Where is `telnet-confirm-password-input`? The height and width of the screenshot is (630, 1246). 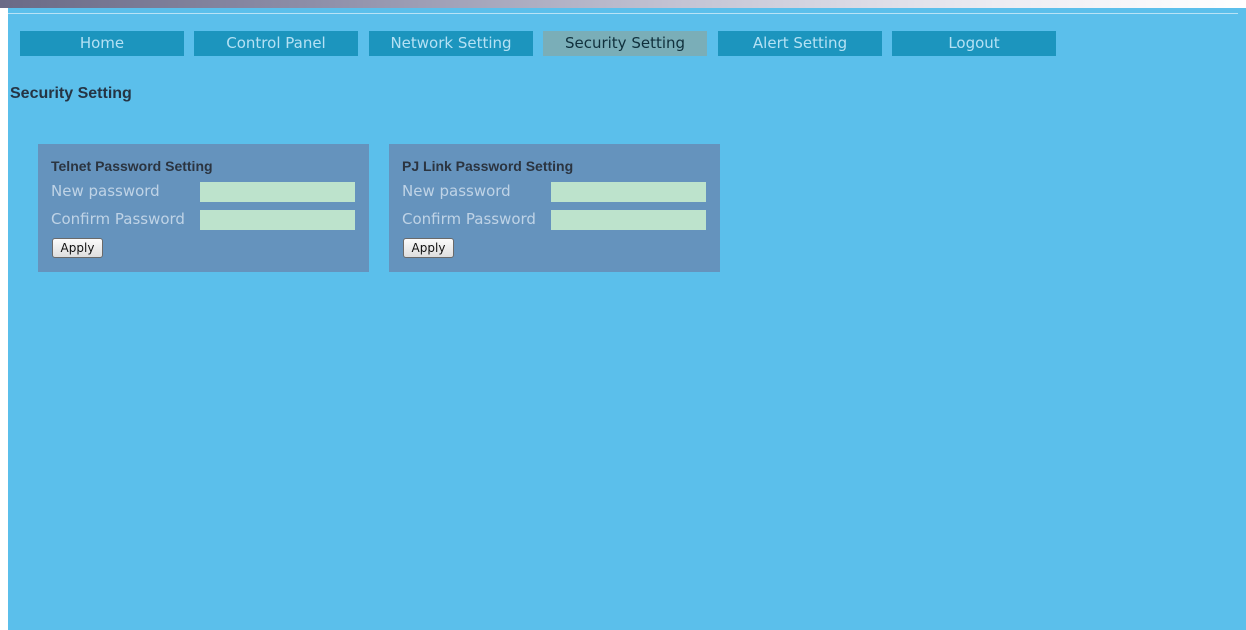 telnet-confirm-password-input is located at coordinates (277, 220).